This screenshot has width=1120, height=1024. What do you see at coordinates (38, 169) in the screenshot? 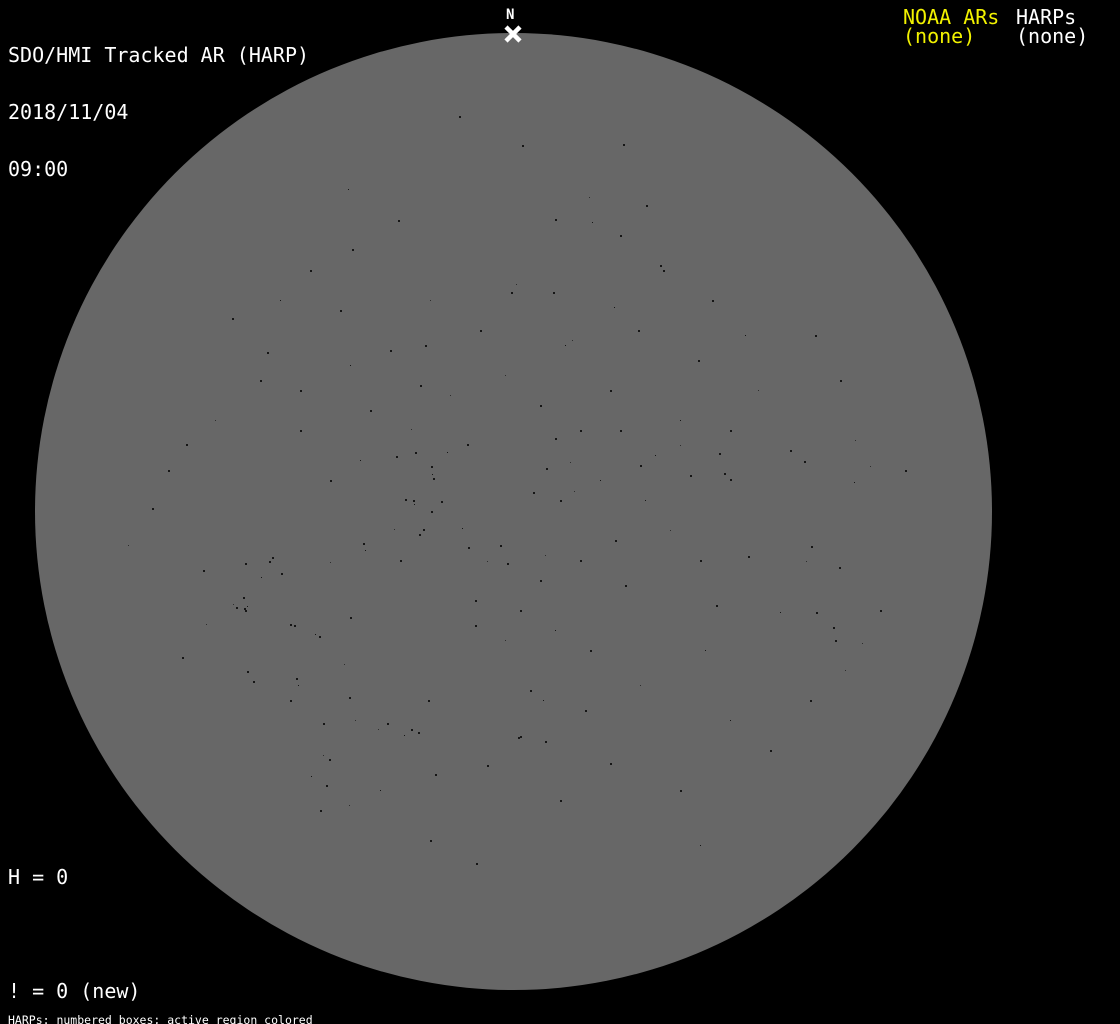
I see `plot-time: 09:00` at bounding box center [38, 169].